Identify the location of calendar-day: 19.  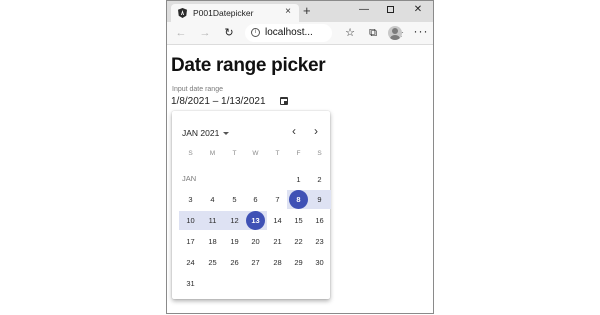
(234, 241).